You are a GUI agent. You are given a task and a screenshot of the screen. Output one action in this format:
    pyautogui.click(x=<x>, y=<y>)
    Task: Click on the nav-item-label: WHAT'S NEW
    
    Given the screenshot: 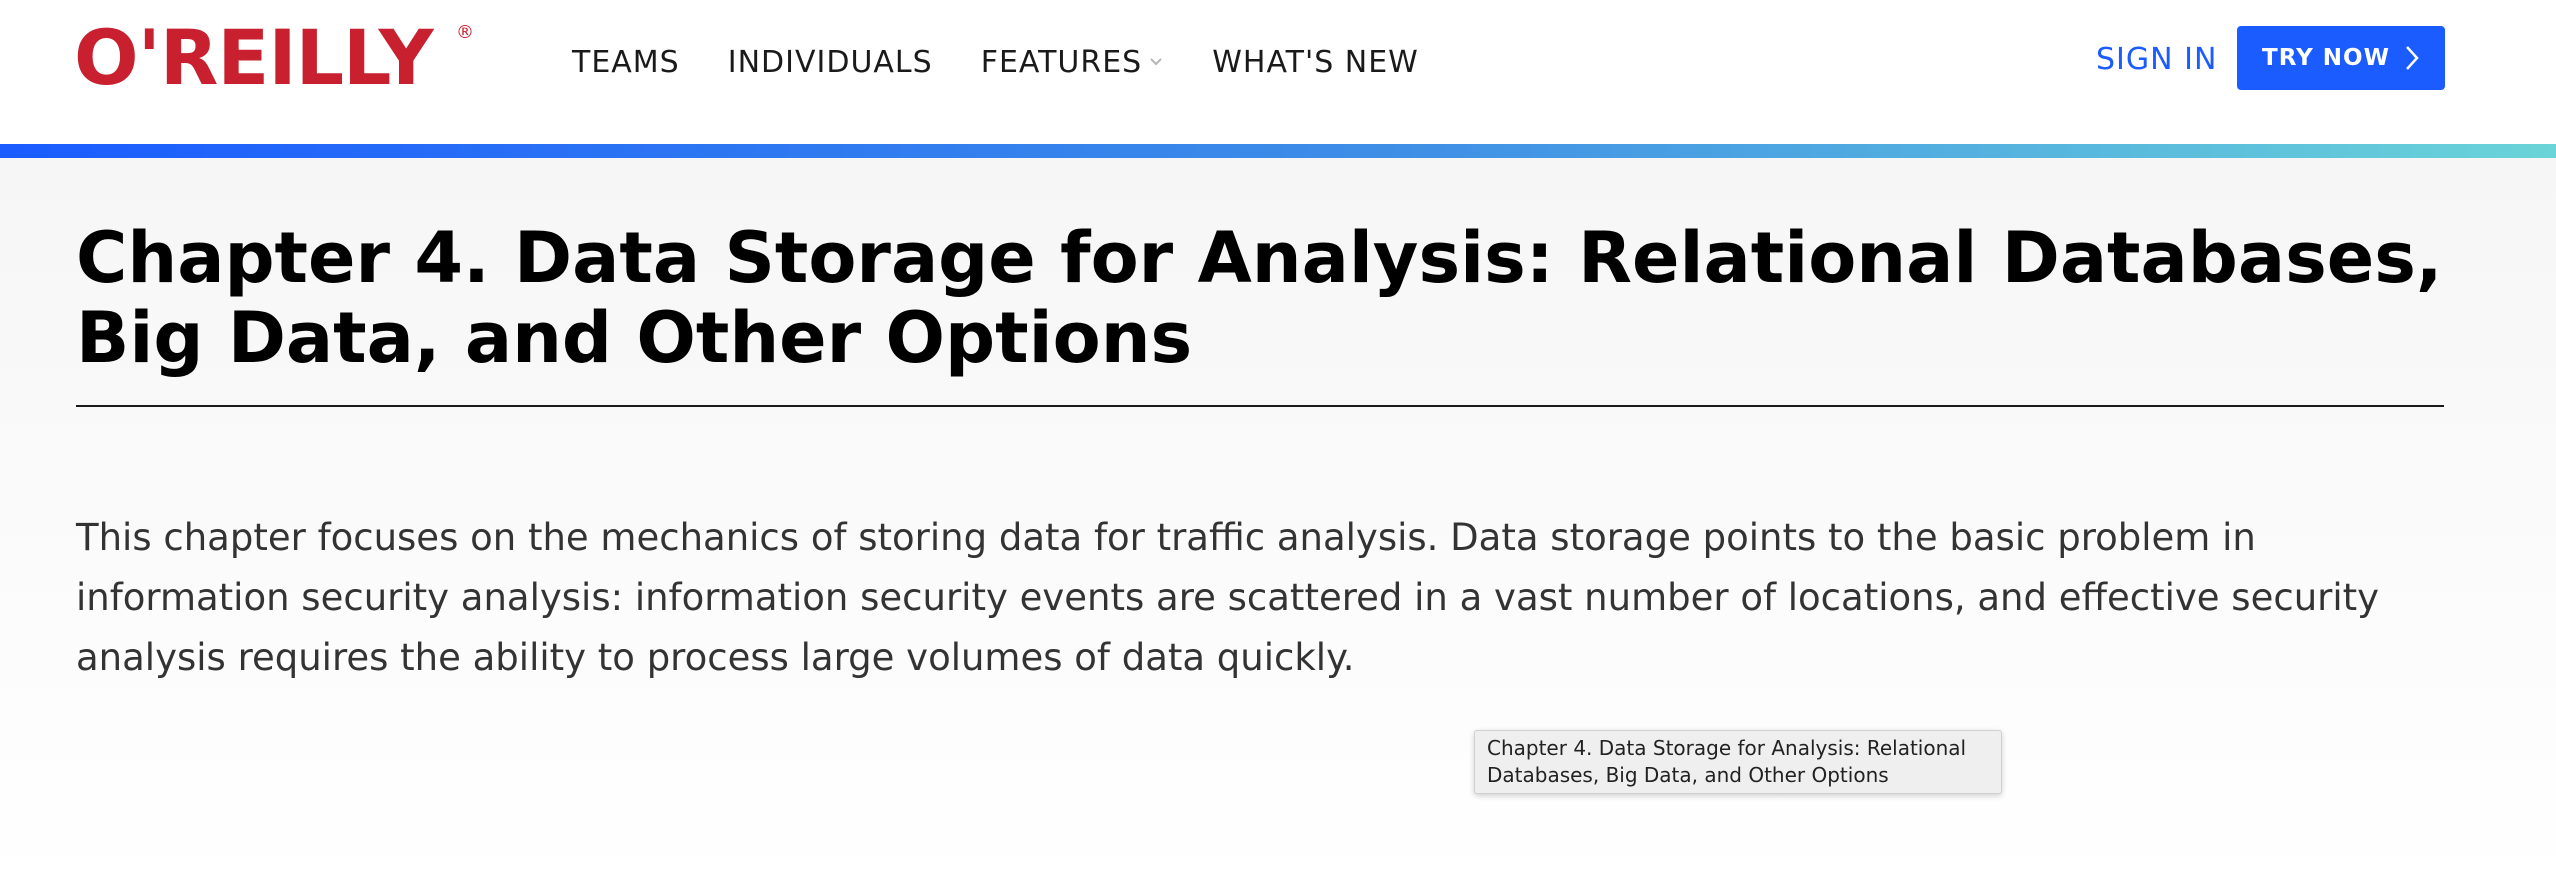 What is the action you would take?
    pyautogui.click(x=1315, y=62)
    